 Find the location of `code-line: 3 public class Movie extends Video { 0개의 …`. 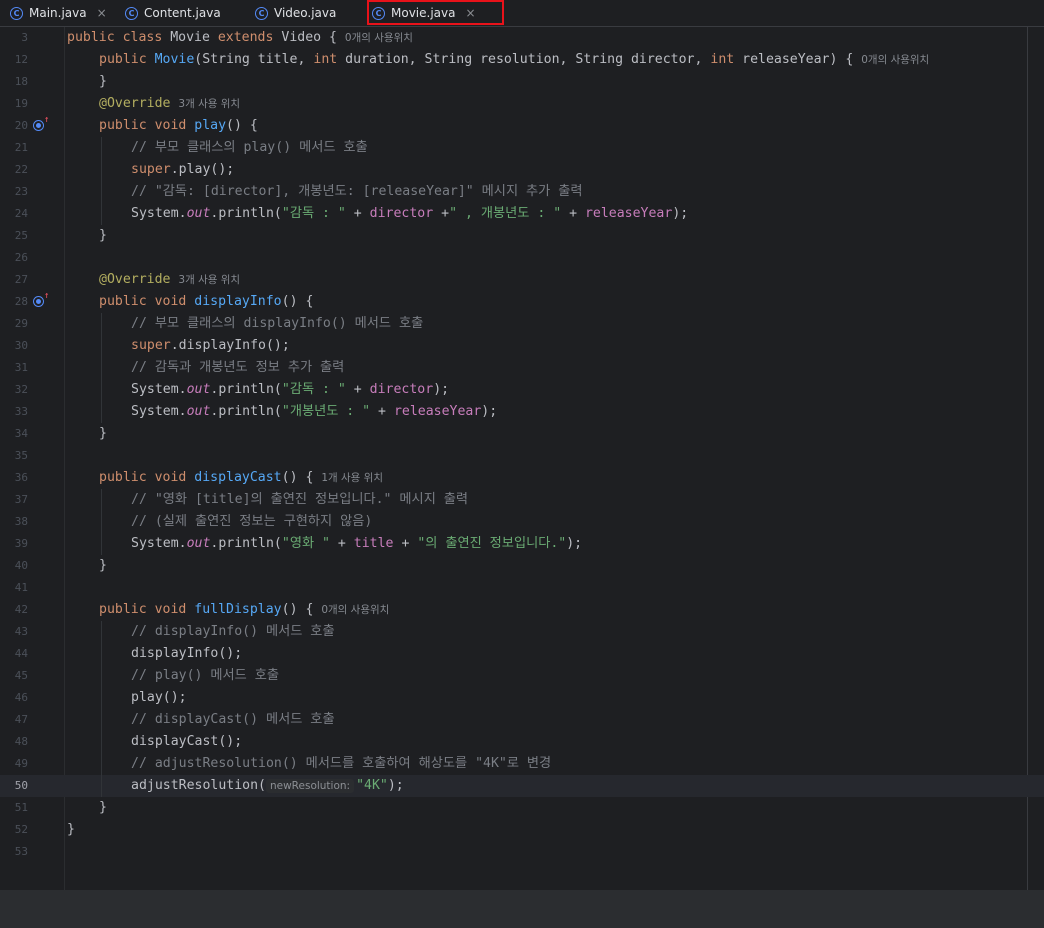

code-line: 3 public class Movie extends Video { 0개의 … is located at coordinates (522, 38).